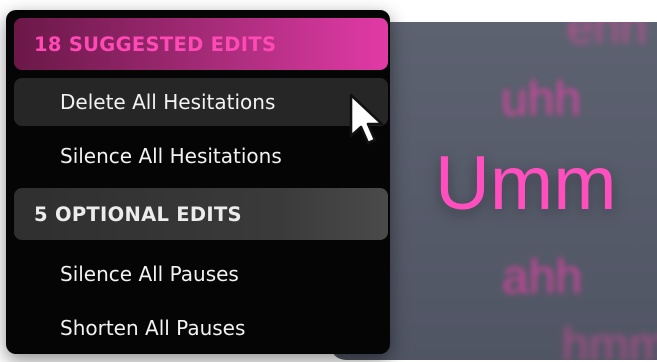 The width and height of the screenshot is (657, 362). Describe the element at coordinates (201, 44) in the screenshot. I see `suggested-edits-header: 18 SUGGESTED EDITS` at that location.